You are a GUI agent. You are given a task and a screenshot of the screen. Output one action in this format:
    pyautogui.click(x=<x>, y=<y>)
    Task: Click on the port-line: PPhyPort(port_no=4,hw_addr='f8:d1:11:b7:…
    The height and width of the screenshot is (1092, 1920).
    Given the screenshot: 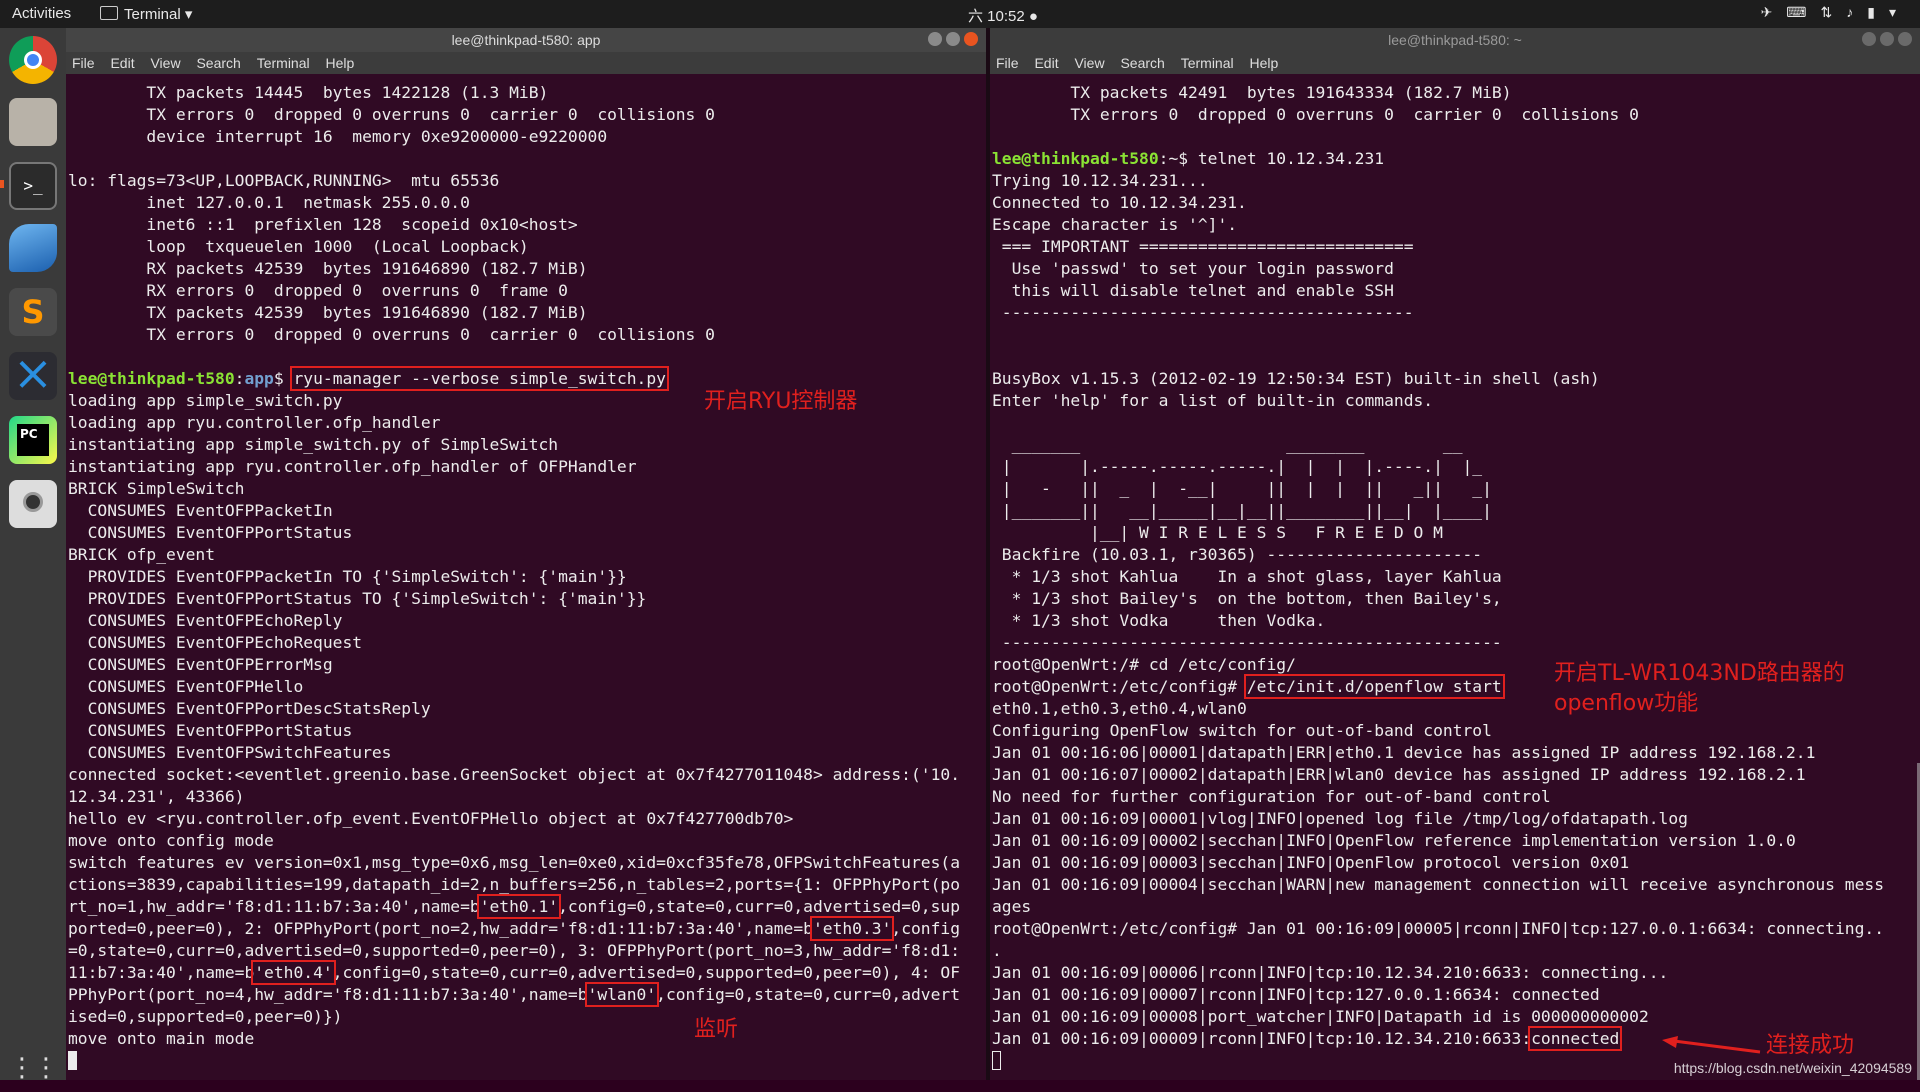 What is the action you would take?
    pyautogui.click(x=514, y=994)
    